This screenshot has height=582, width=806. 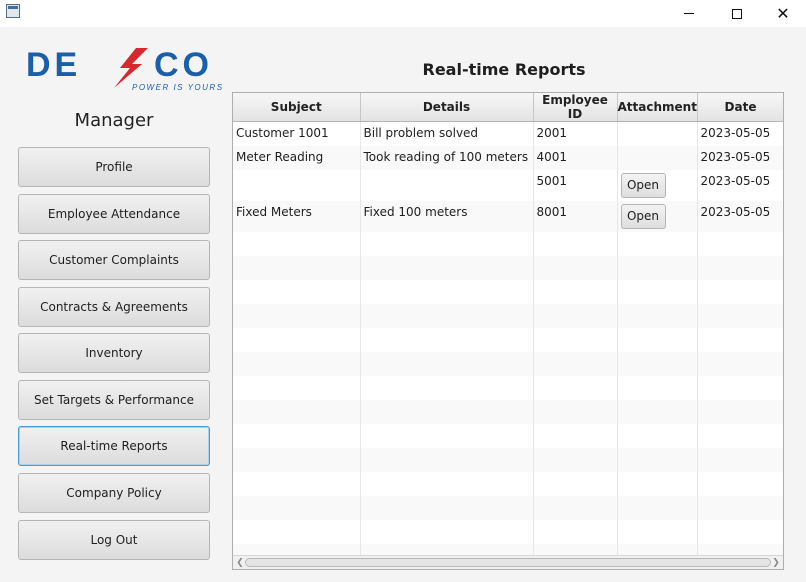 I want to click on lightning-bolt-icon, so click(x=131, y=68).